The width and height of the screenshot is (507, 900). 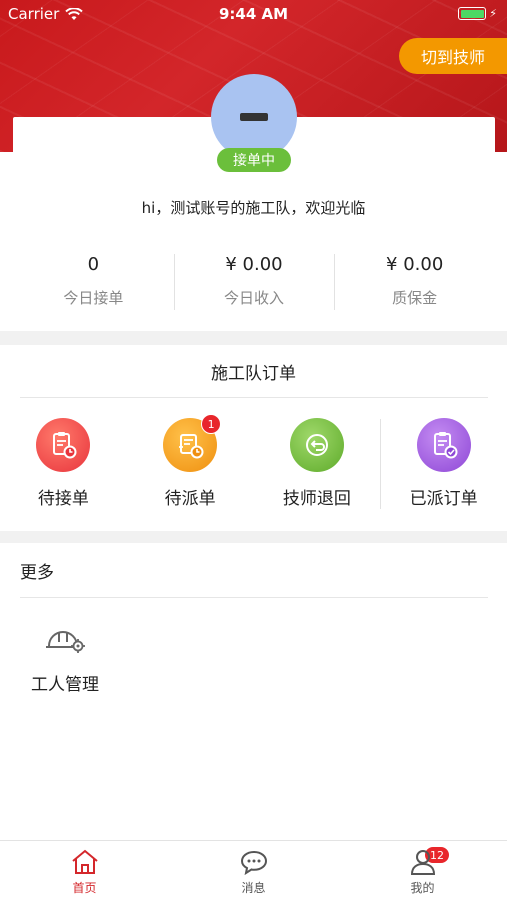 What do you see at coordinates (477, 13) in the screenshot?
I see `battery-icon: ⚡` at bounding box center [477, 13].